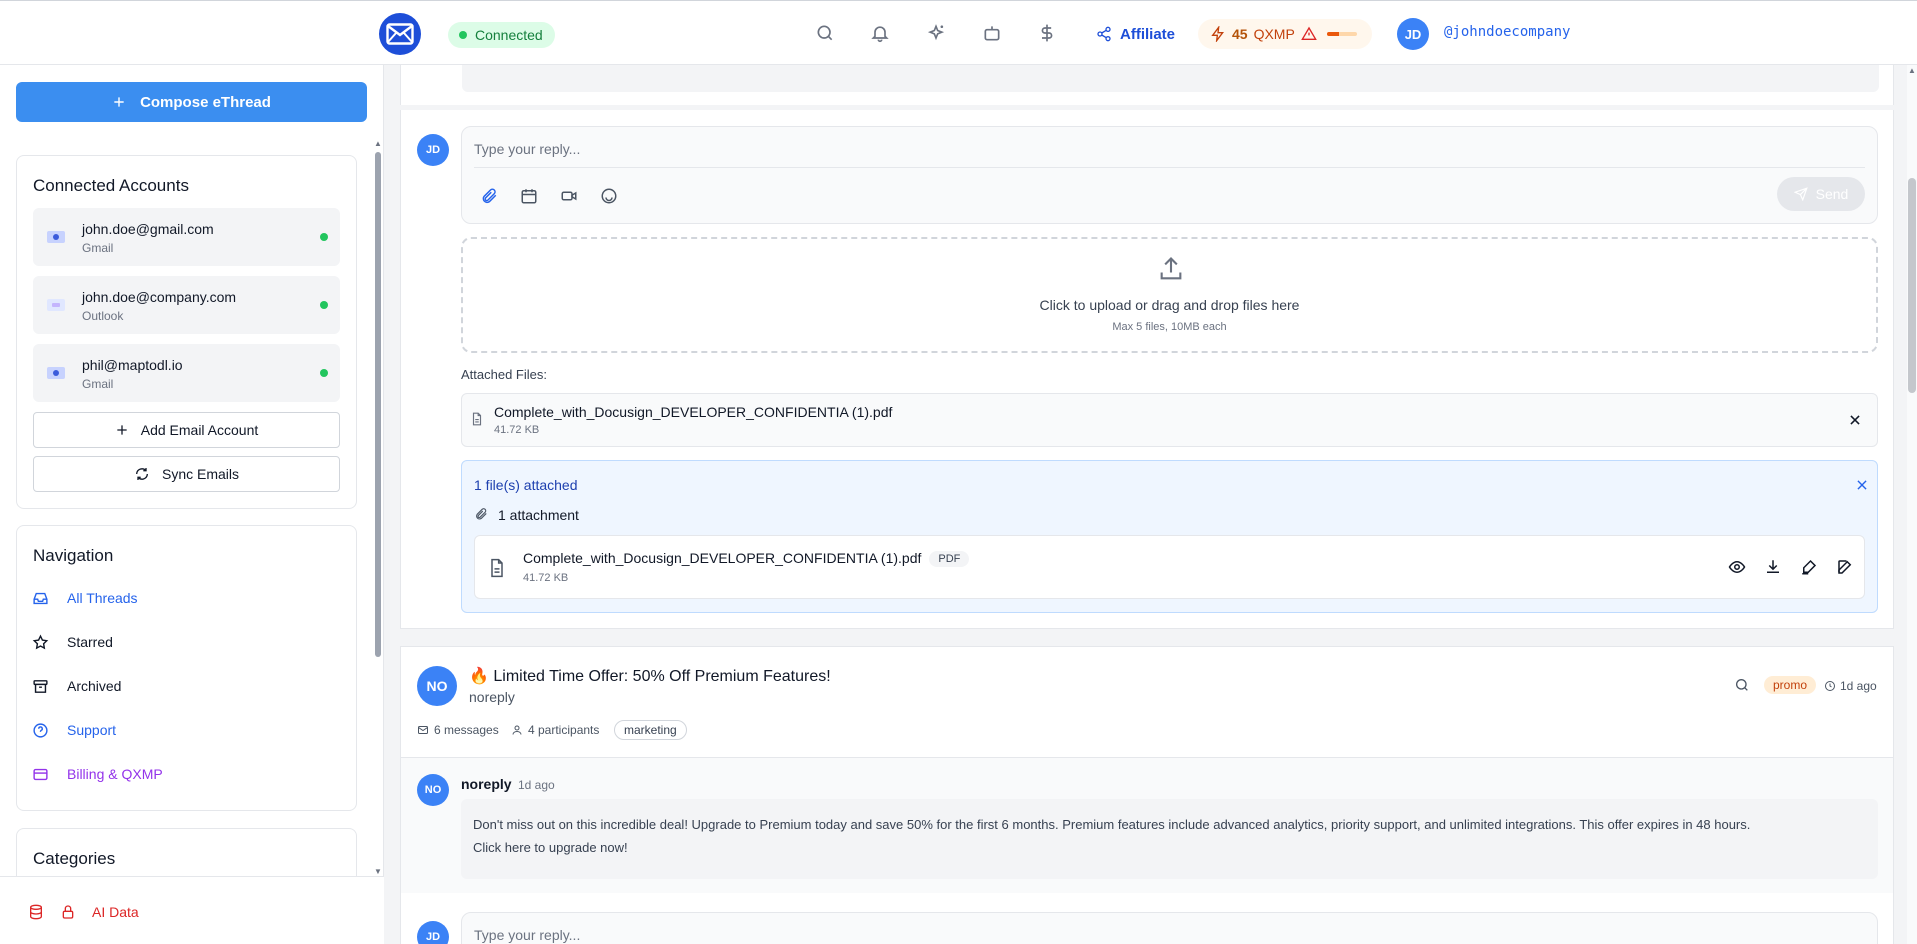 Image resolution: width=1917 pixels, height=944 pixels. What do you see at coordinates (90, 642) in the screenshot?
I see `nav-label: Starred` at bounding box center [90, 642].